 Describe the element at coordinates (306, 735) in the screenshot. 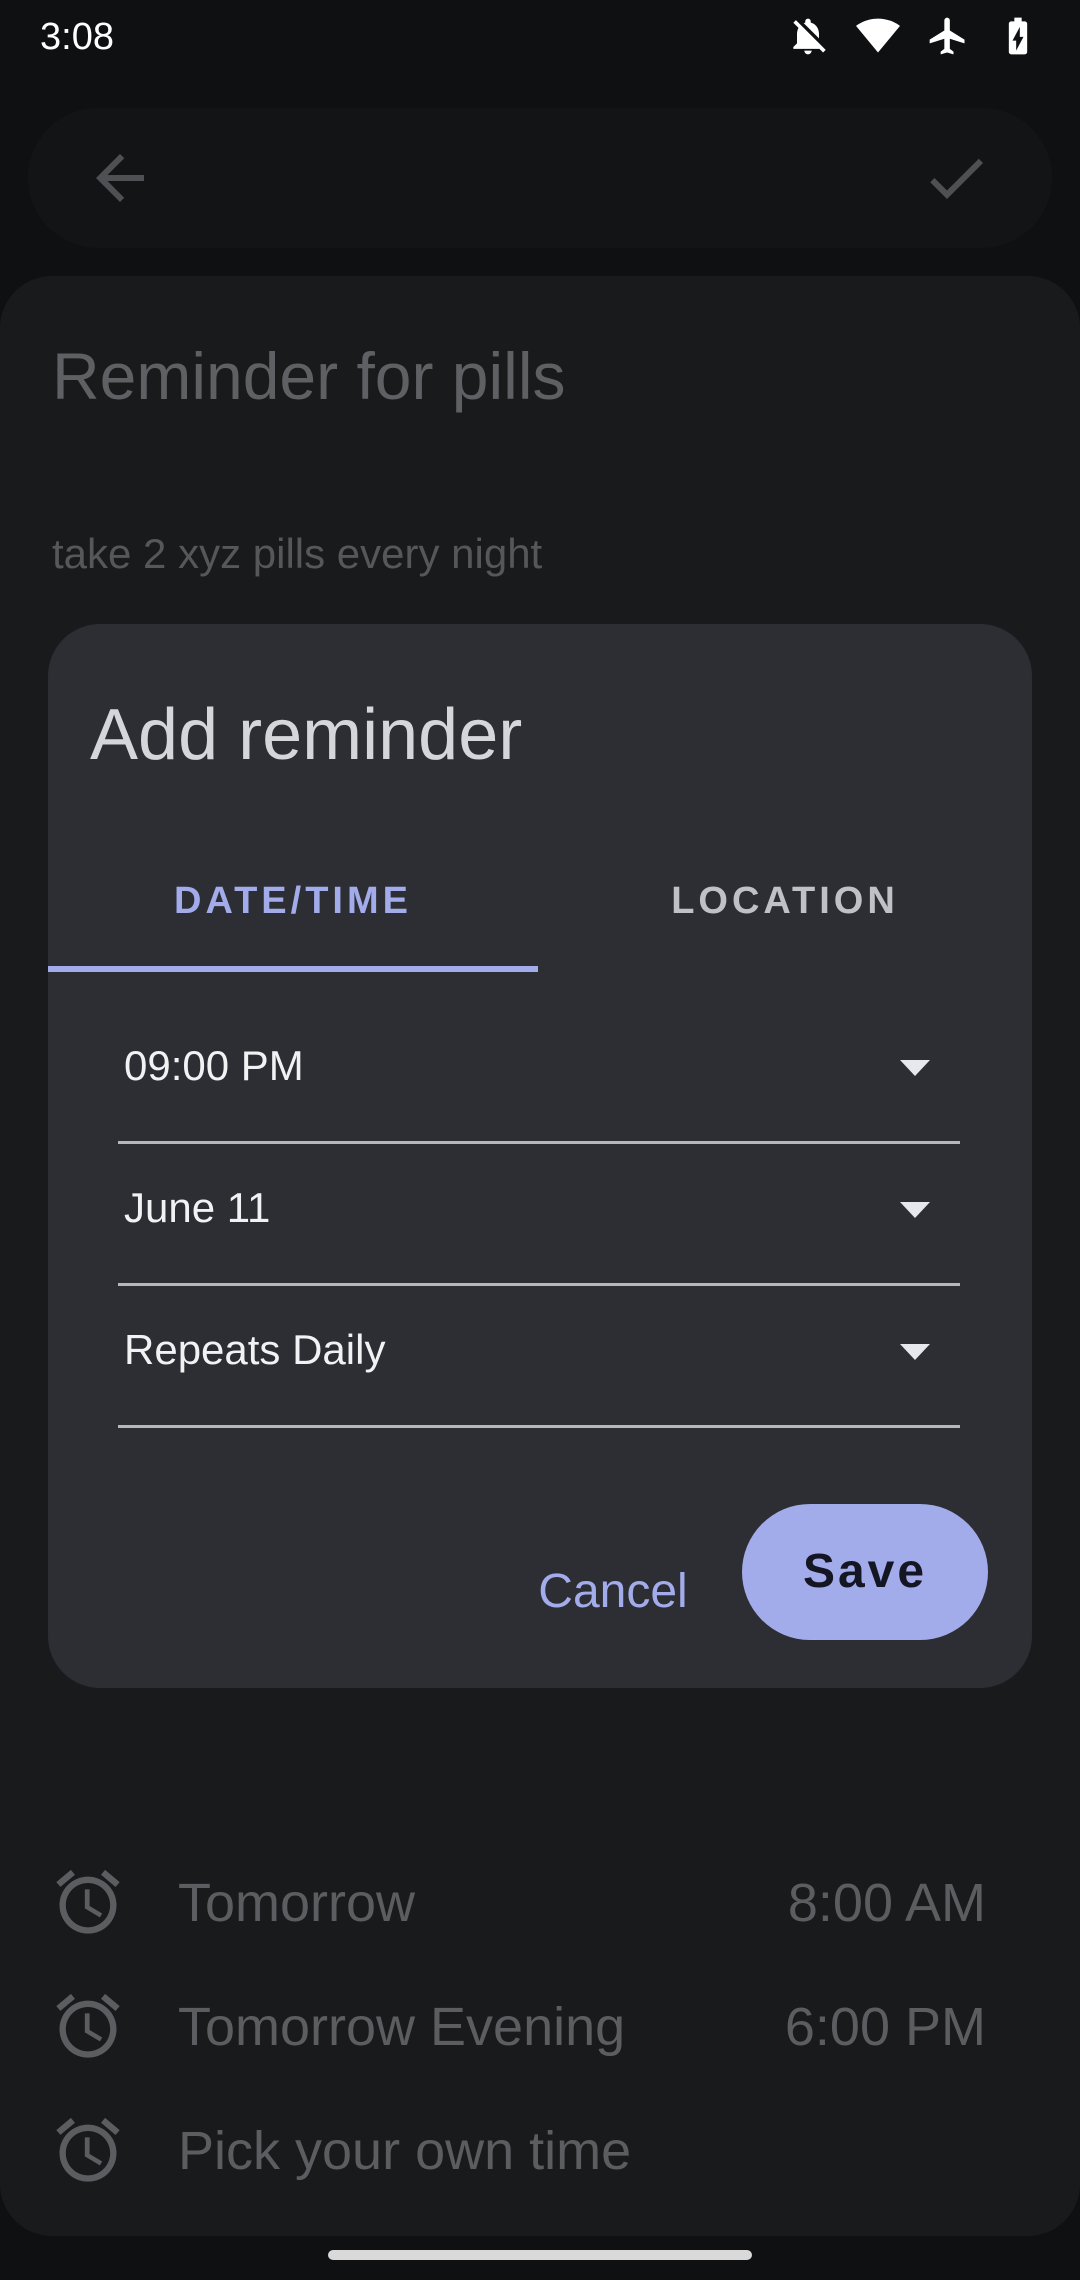

I see `dialog-title: Add reminder` at that location.